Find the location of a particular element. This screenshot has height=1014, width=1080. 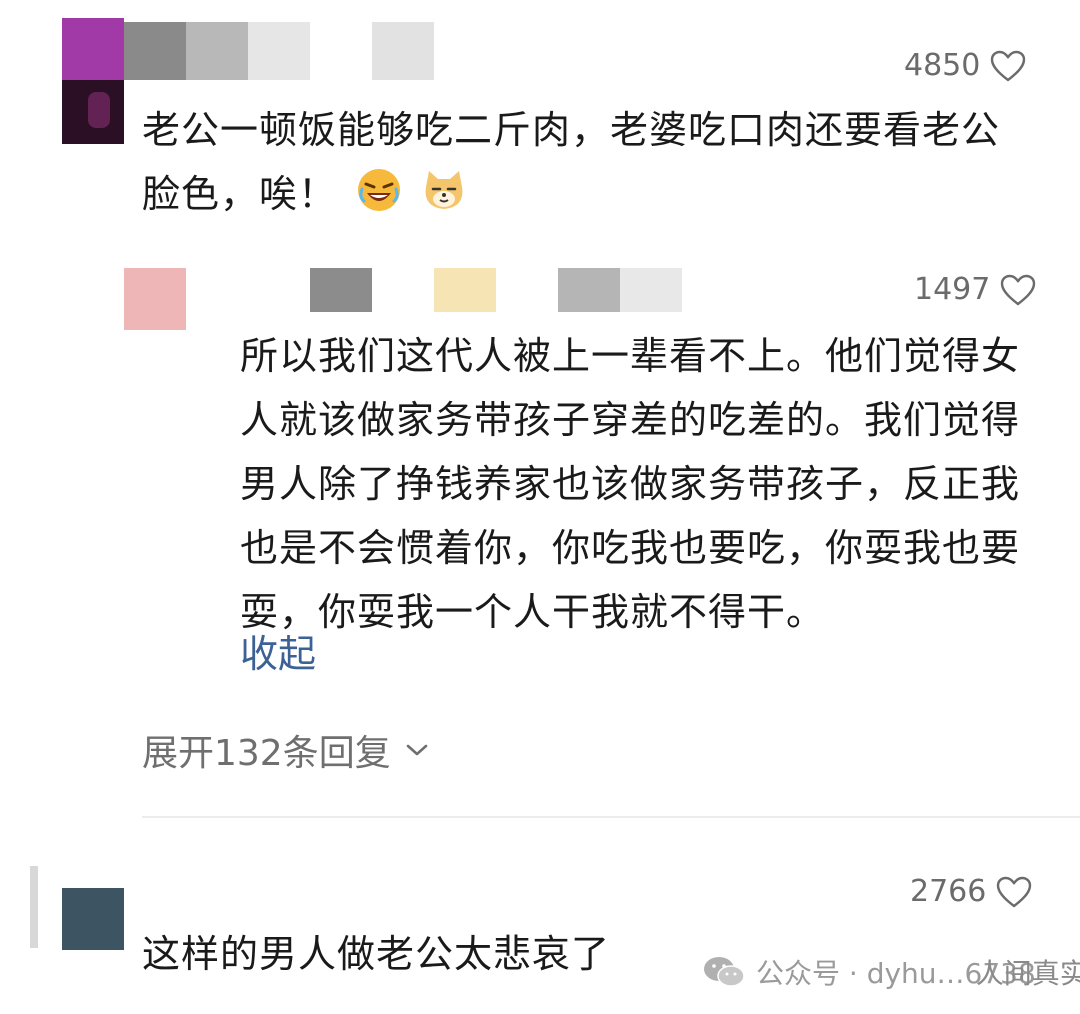

reply-line-5: 耍，你耍我一个人干我就不得干。 is located at coordinates (533, 612).